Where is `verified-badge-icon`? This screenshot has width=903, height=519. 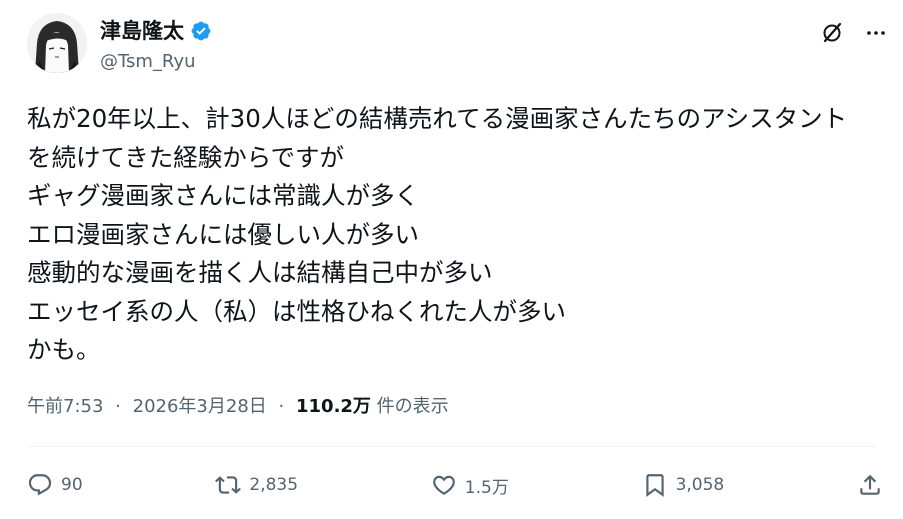 verified-badge-icon is located at coordinates (201, 31).